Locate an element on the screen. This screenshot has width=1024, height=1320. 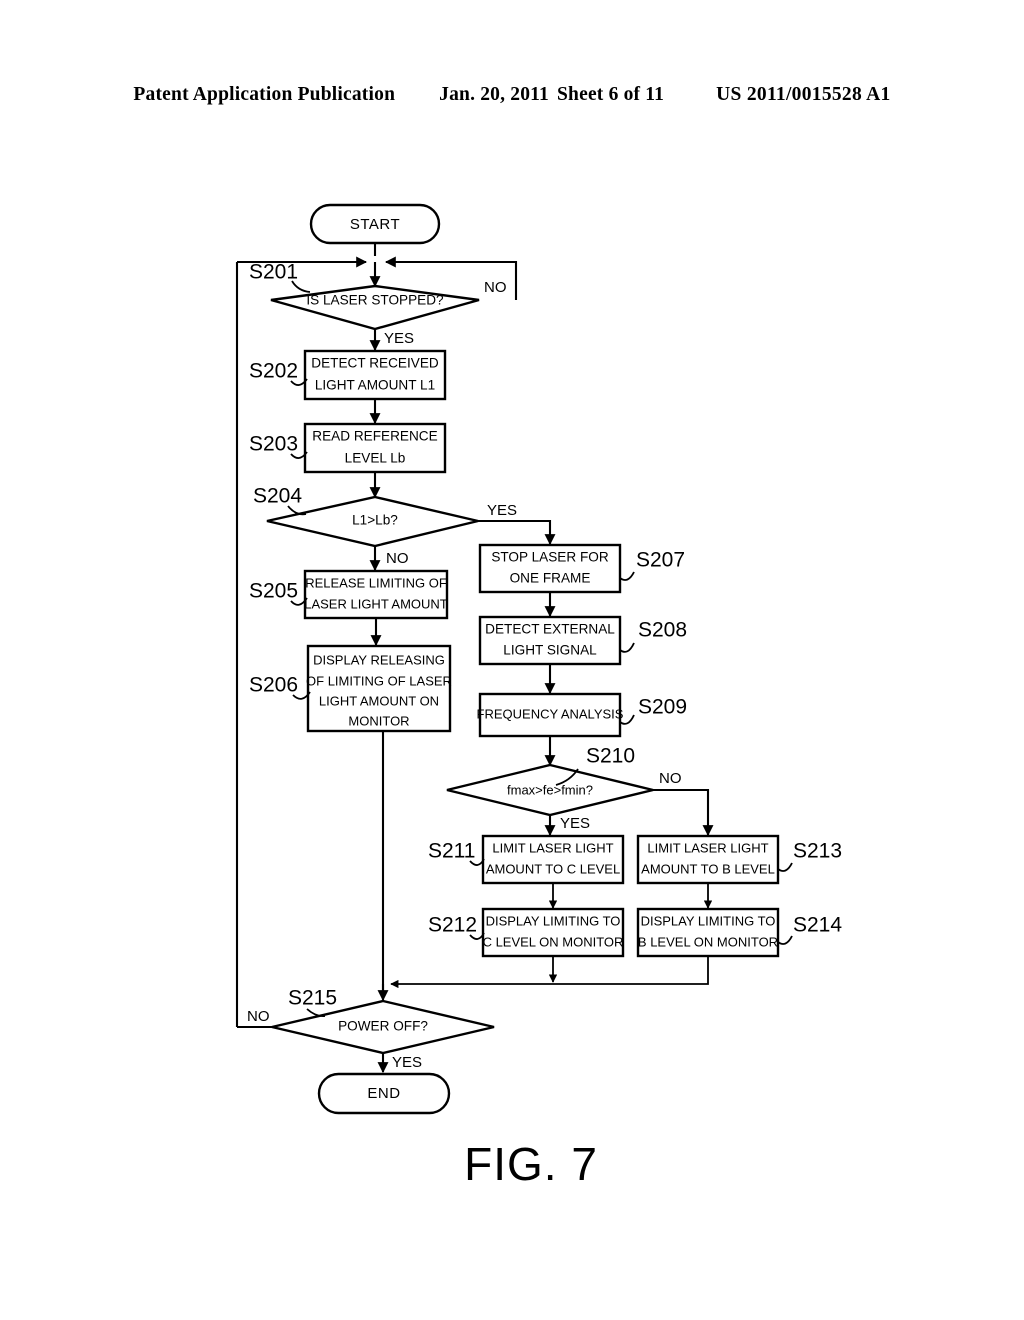
step-label-s211: S211 is located at coordinates (452, 851).